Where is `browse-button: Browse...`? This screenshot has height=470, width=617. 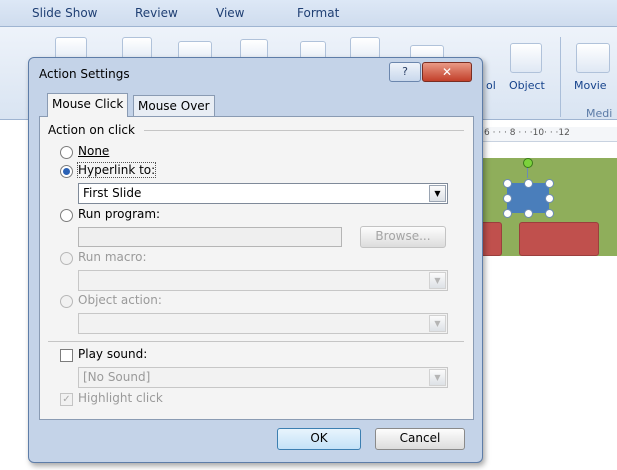 browse-button: Browse... is located at coordinates (403, 237).